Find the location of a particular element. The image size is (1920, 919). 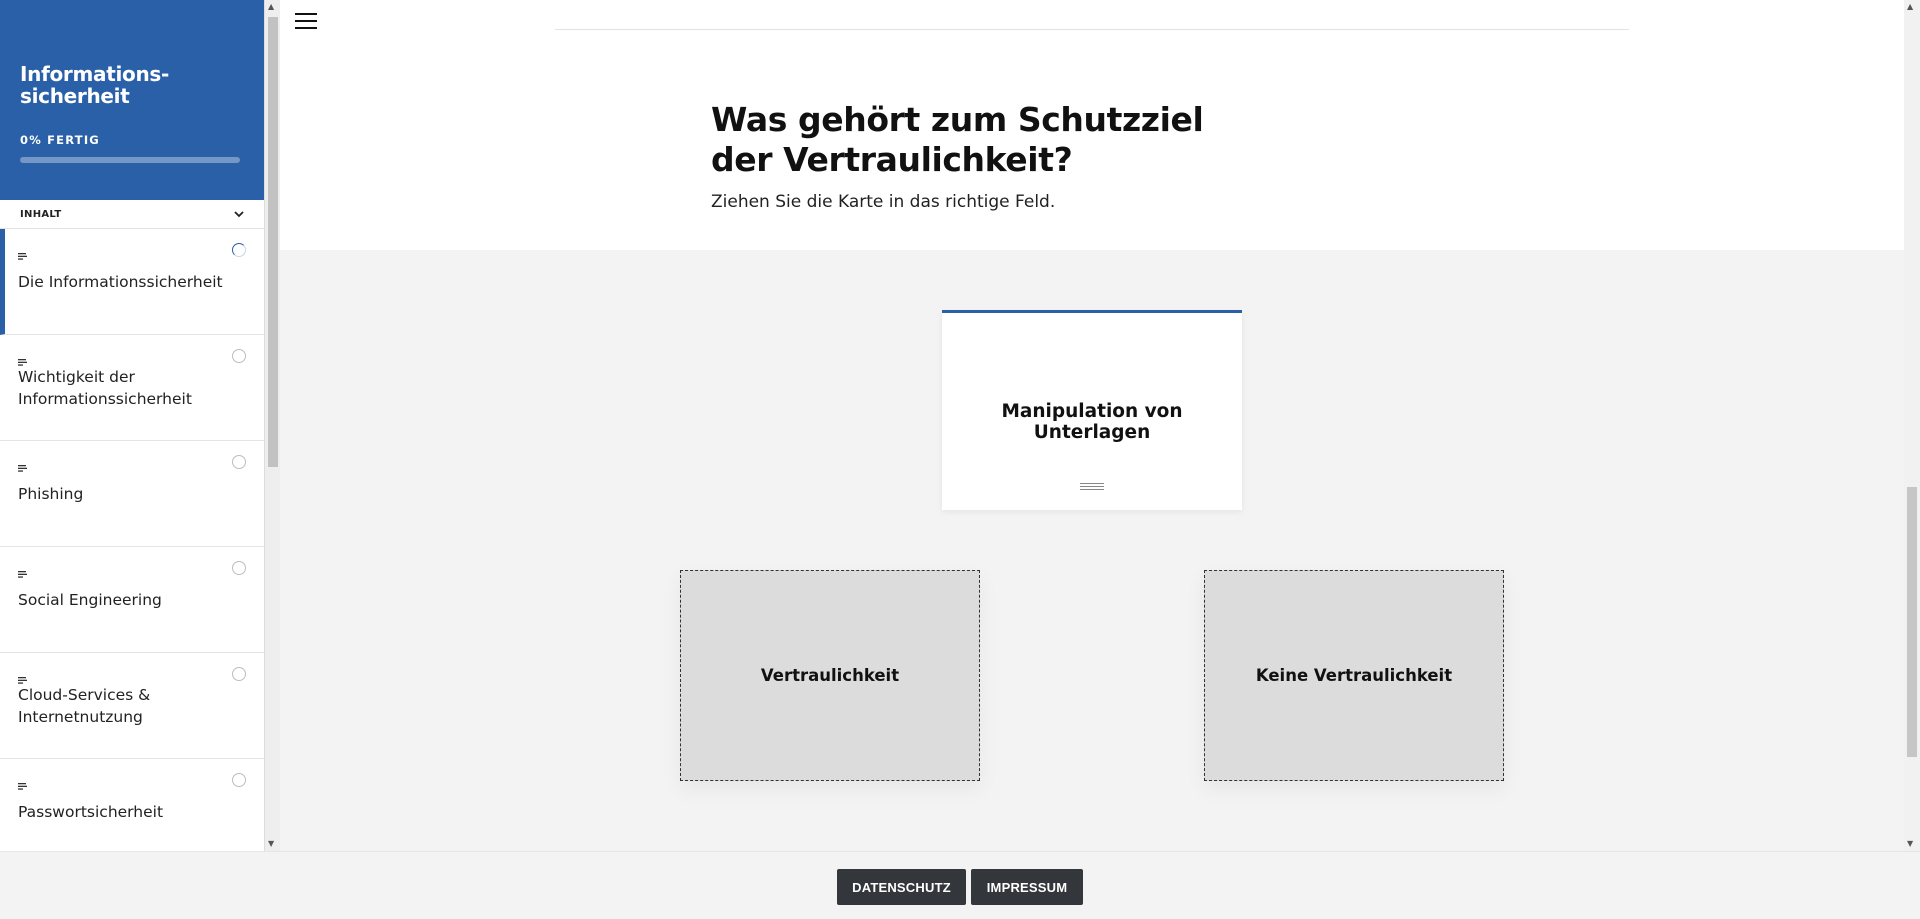

toc-toggle: INHALT is located at coordinates (132, 214).